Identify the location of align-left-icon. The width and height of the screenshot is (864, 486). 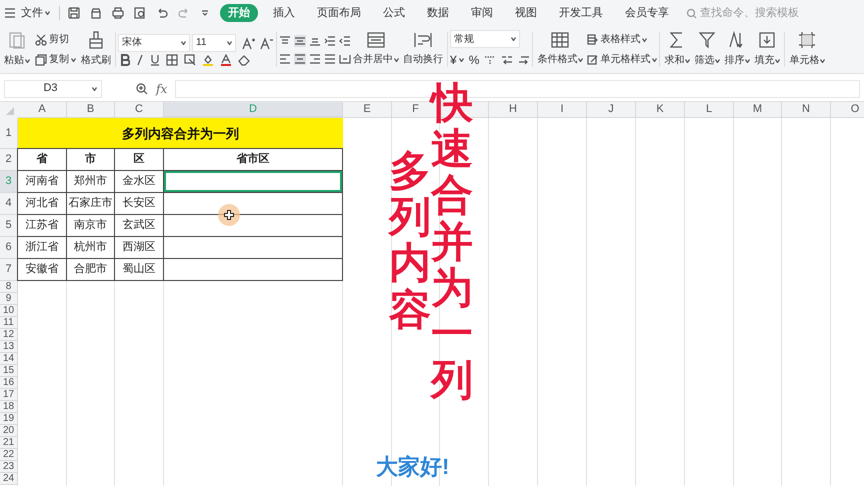
(285, 58).